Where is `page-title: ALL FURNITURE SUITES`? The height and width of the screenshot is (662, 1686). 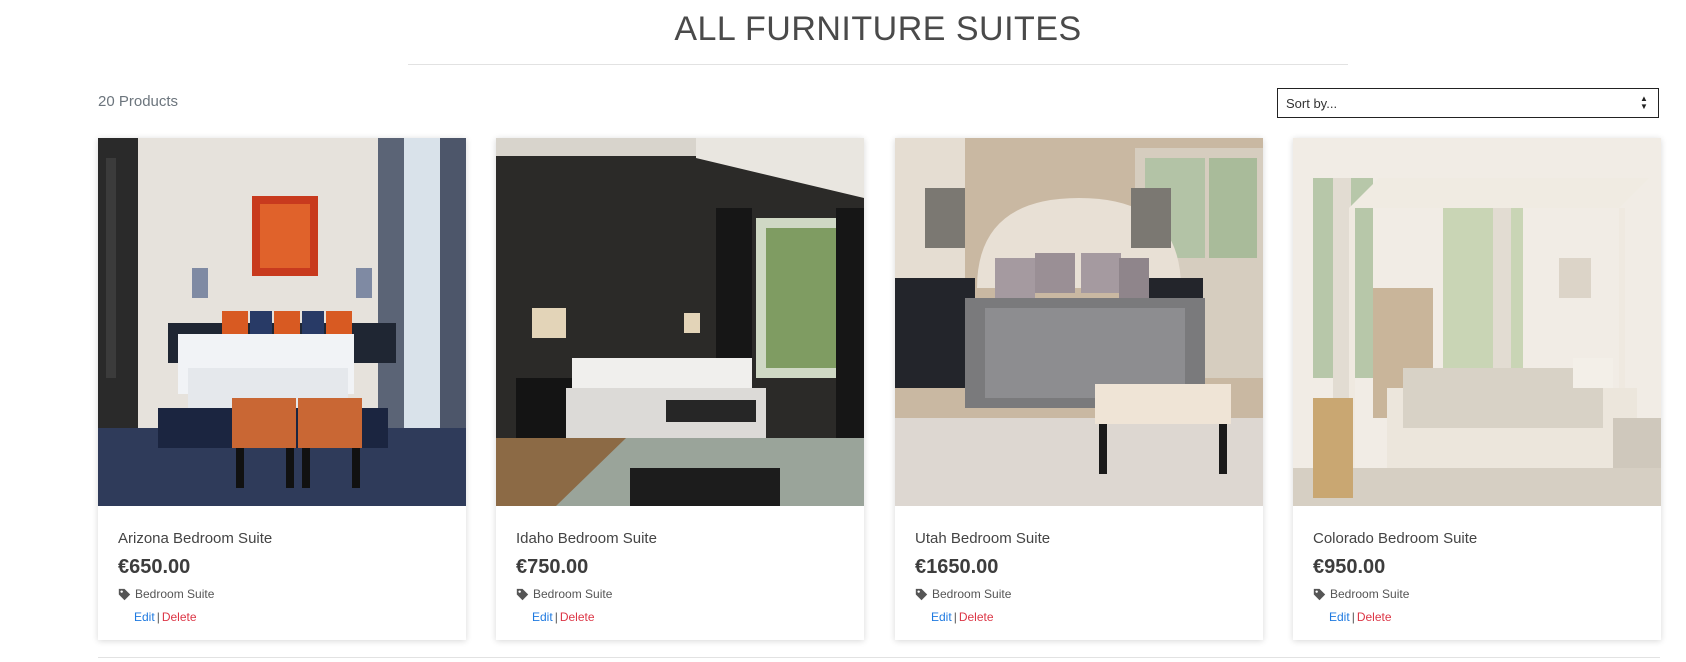 page-title: ALL FURNITURE SUITES is located at coordinates (878, 29).